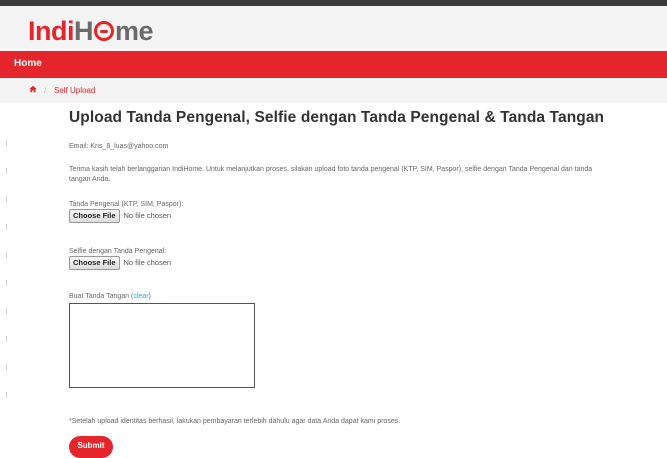 The width and height of the screenshot is (667, 458). I want to click on id-card-choose-file-button: Choose File, so click(94, 215).